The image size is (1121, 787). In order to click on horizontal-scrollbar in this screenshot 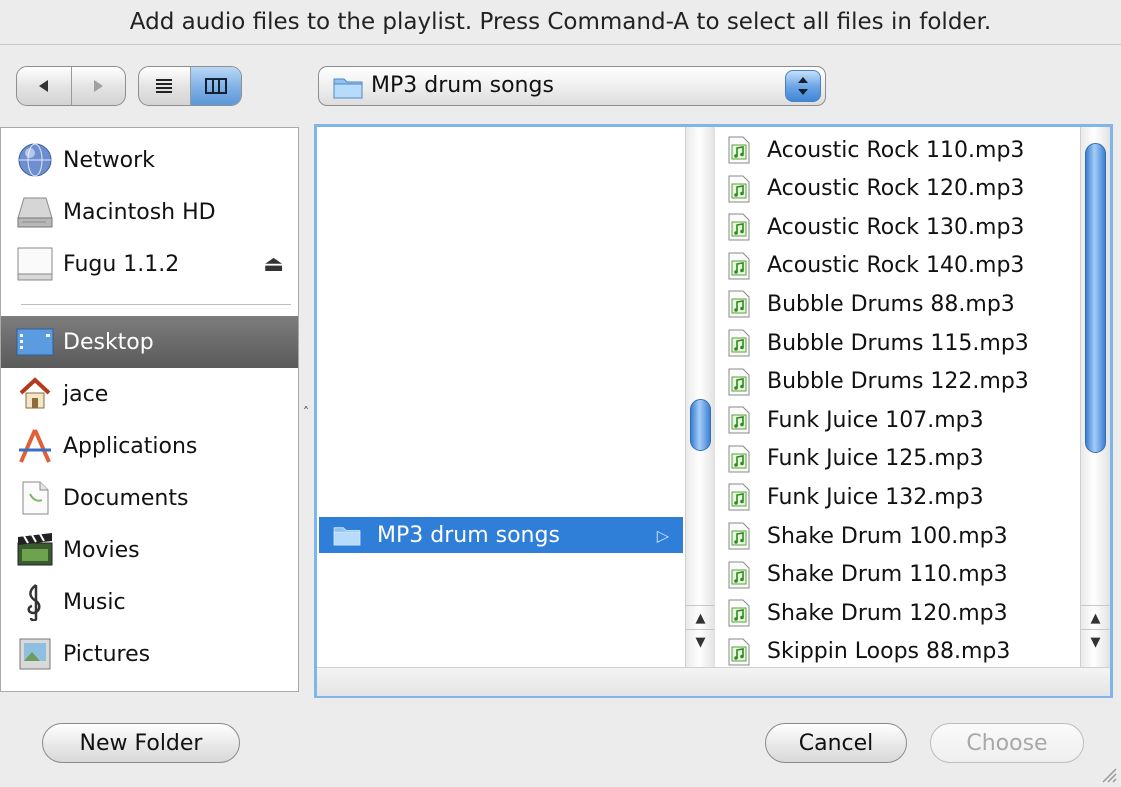, I will do `click(713, 681)`.